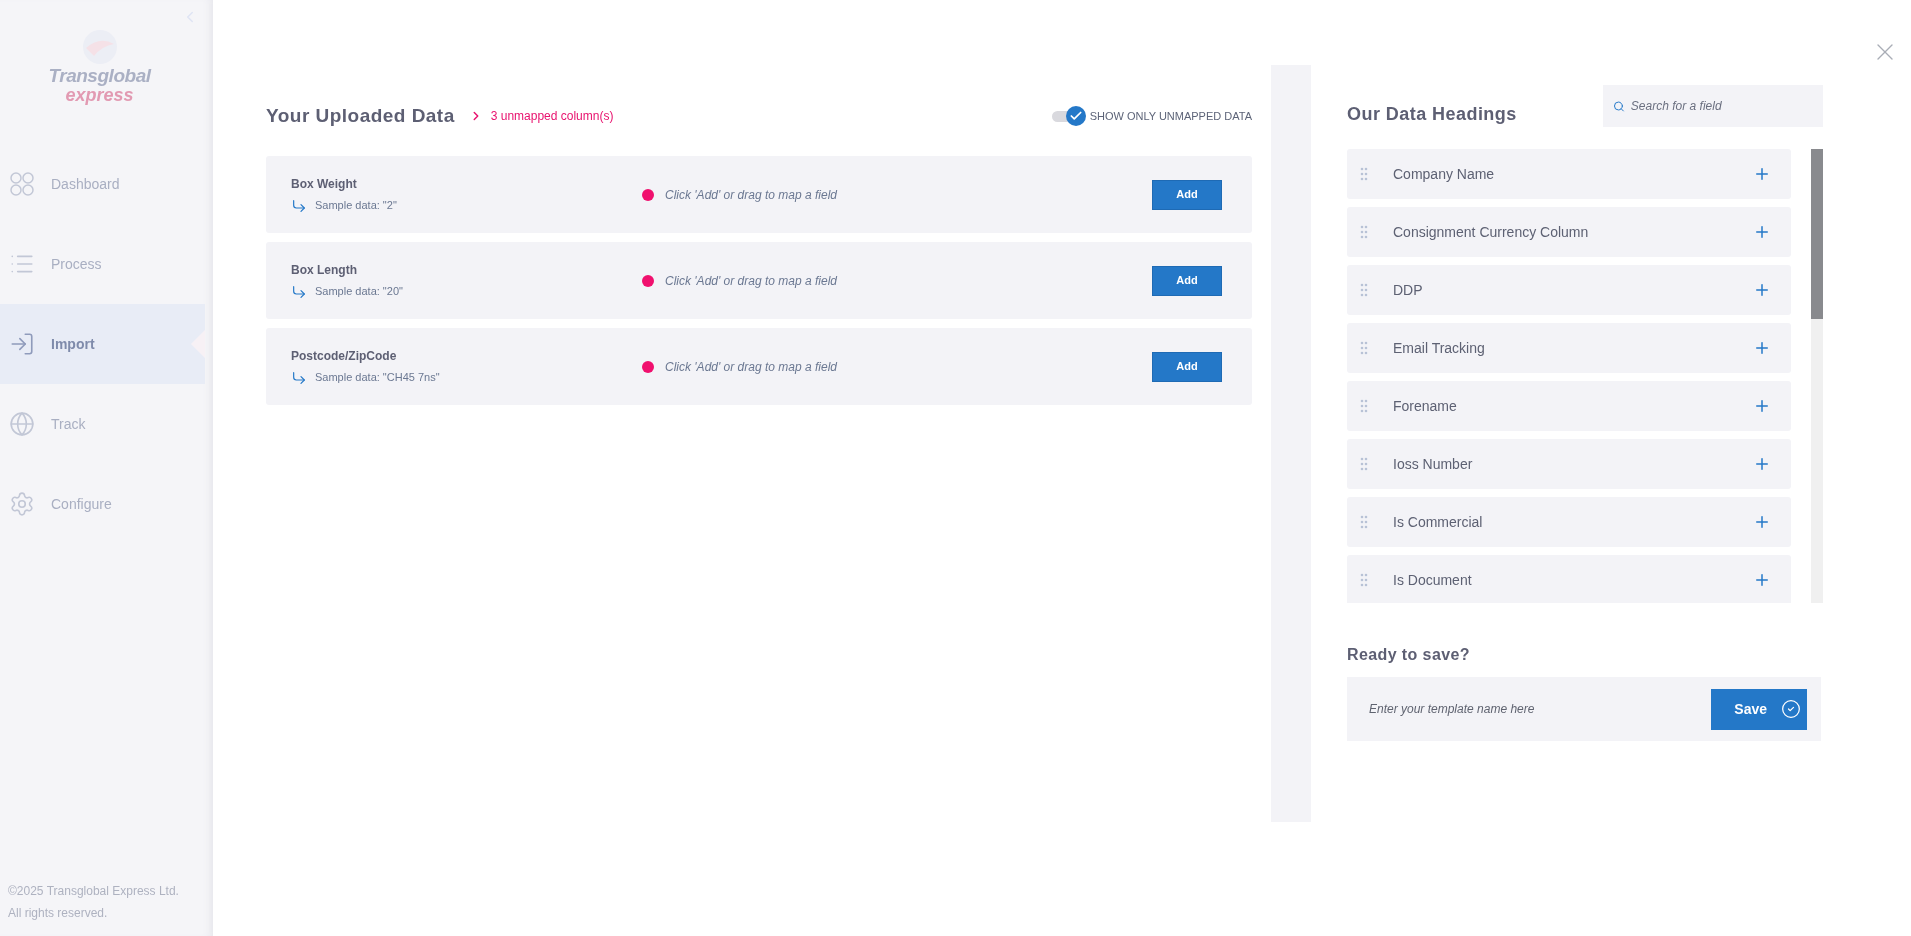 Image resolution: width=1911 pixels, height=936 pixels. What do you see at coordinates (324, 185) in the screenshot?
I see `column-name: Box Weight` at bounding box center [324, 185].